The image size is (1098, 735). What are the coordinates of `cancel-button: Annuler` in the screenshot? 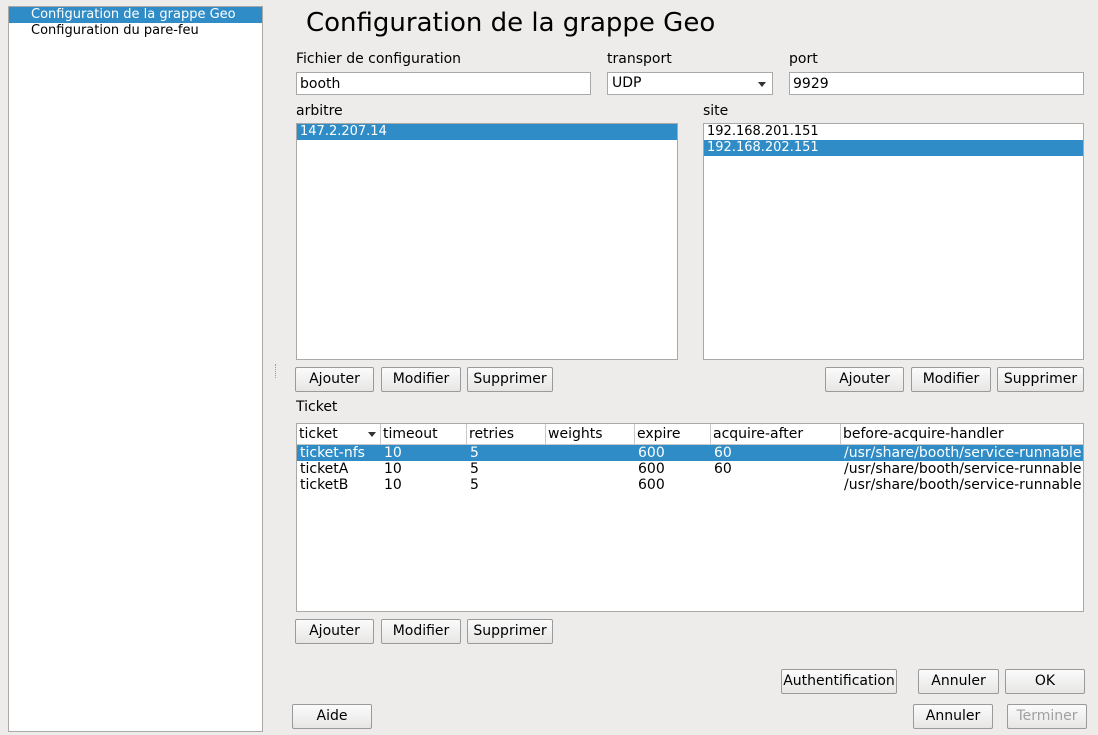 It's located at (953, 716).